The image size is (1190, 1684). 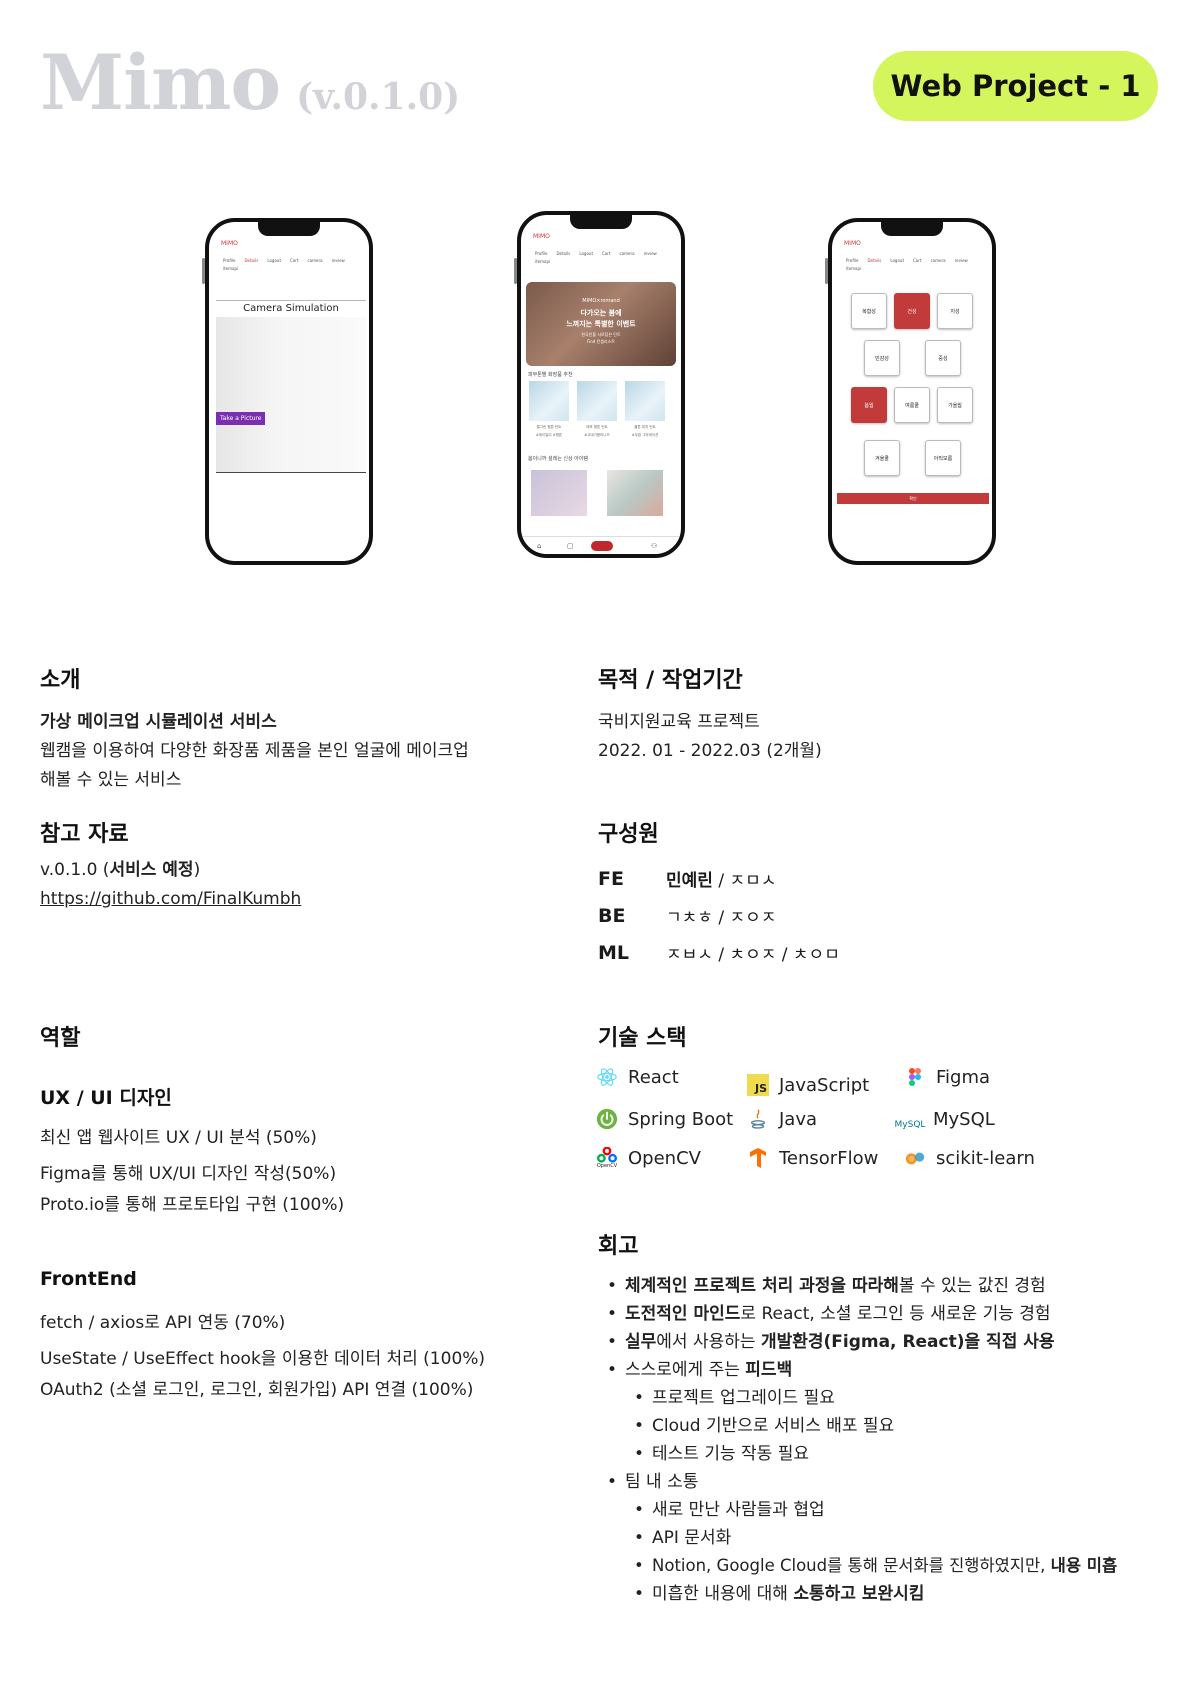 I want to click on chat-icon: ▢, so click(x=570, y=546).